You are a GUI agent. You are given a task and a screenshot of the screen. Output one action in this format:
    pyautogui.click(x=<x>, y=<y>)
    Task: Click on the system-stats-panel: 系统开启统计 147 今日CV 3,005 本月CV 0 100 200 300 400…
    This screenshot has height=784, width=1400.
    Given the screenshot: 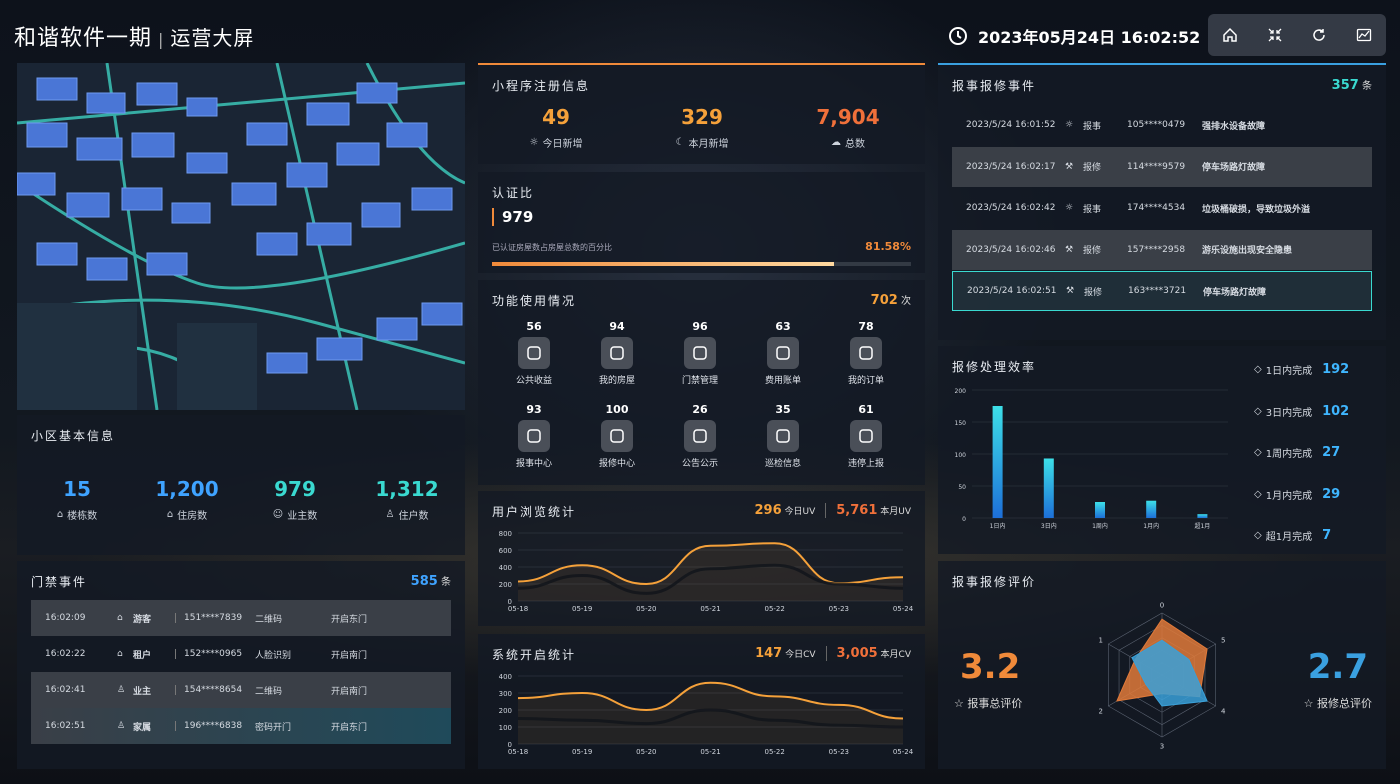 What is the action you would take?
    pyautogui.click(x=701, y=701)
    